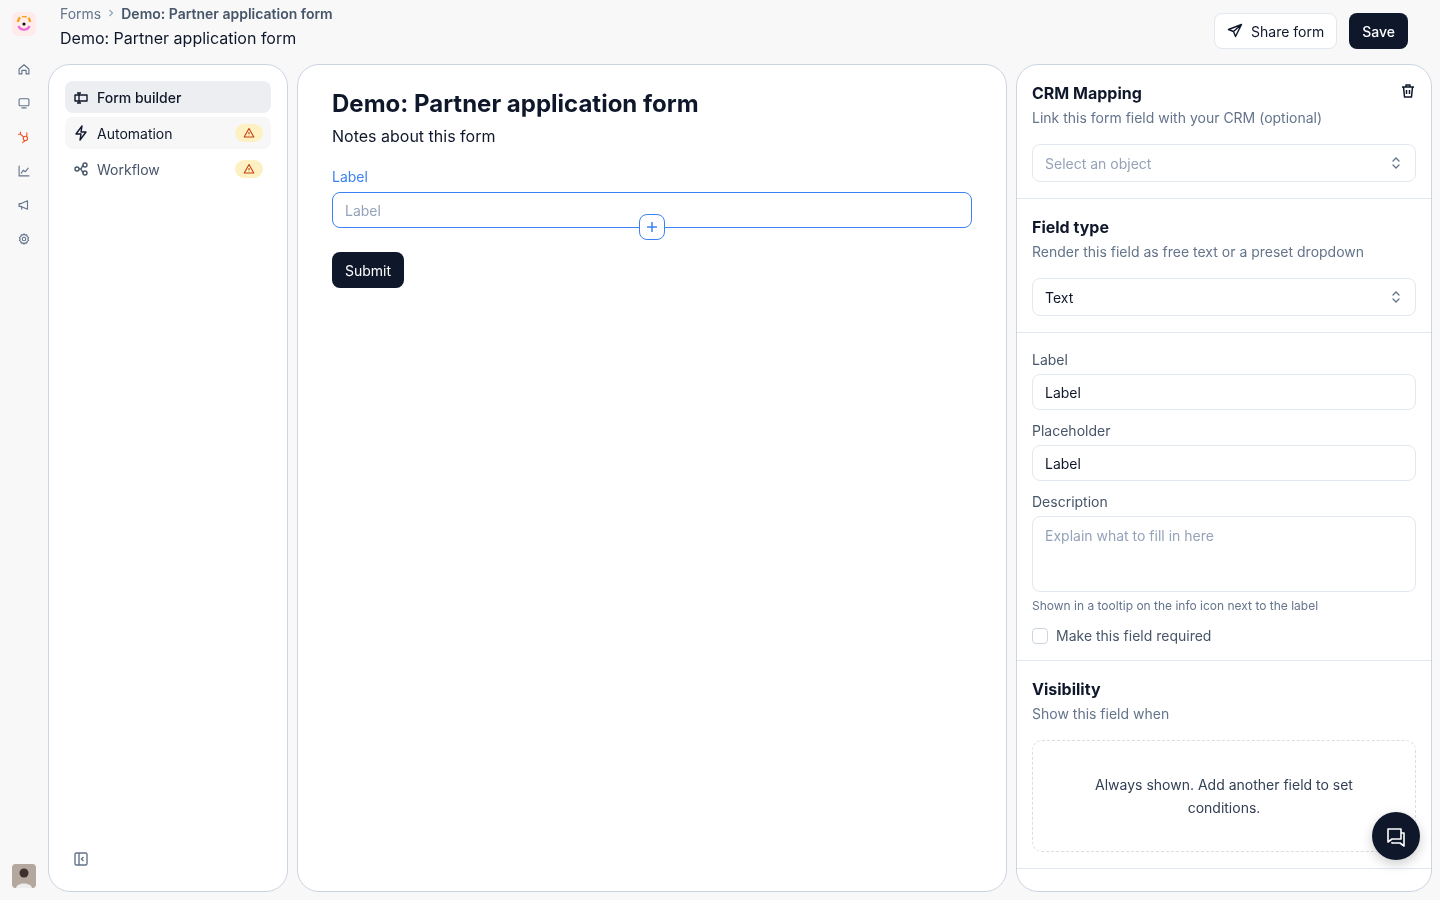 The image size is (1440, 900). Describe the element at coordinates (168, 133) in the screenshot. I see `nav-item: Automation` at that location.